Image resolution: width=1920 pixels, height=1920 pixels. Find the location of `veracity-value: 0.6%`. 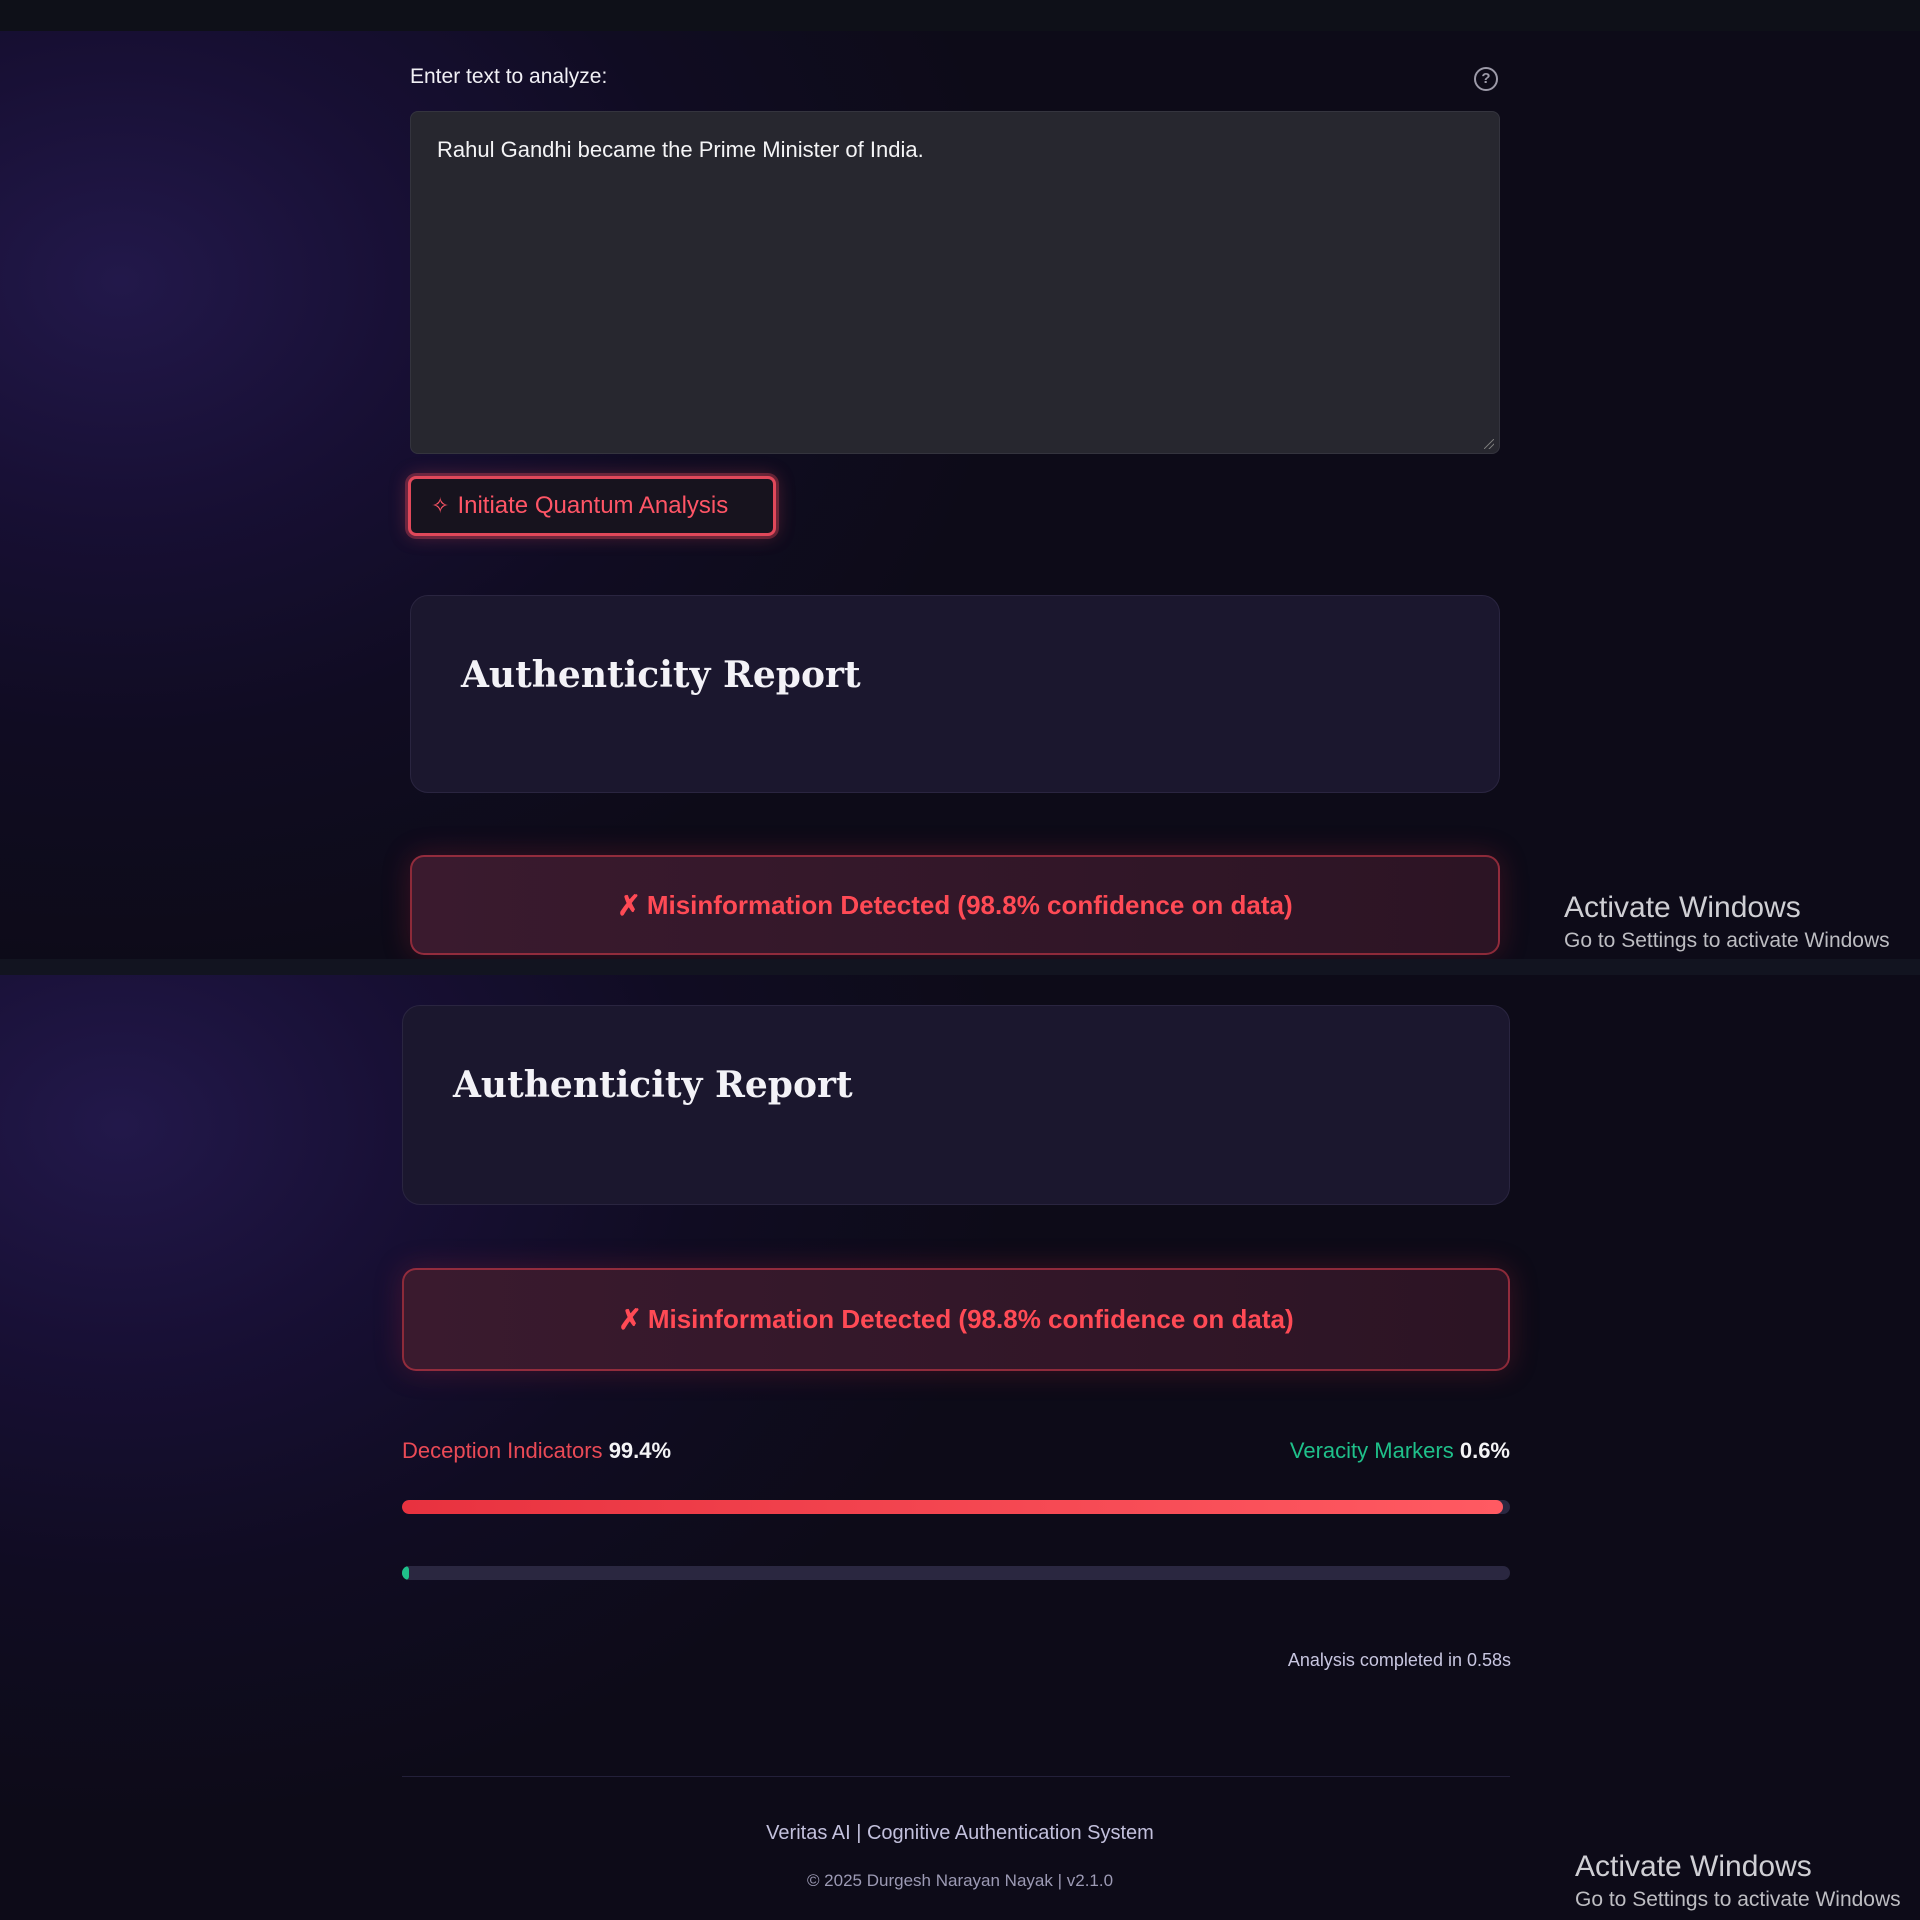

veracity-value: 0.6% is located at coordinates (1484, 1450).